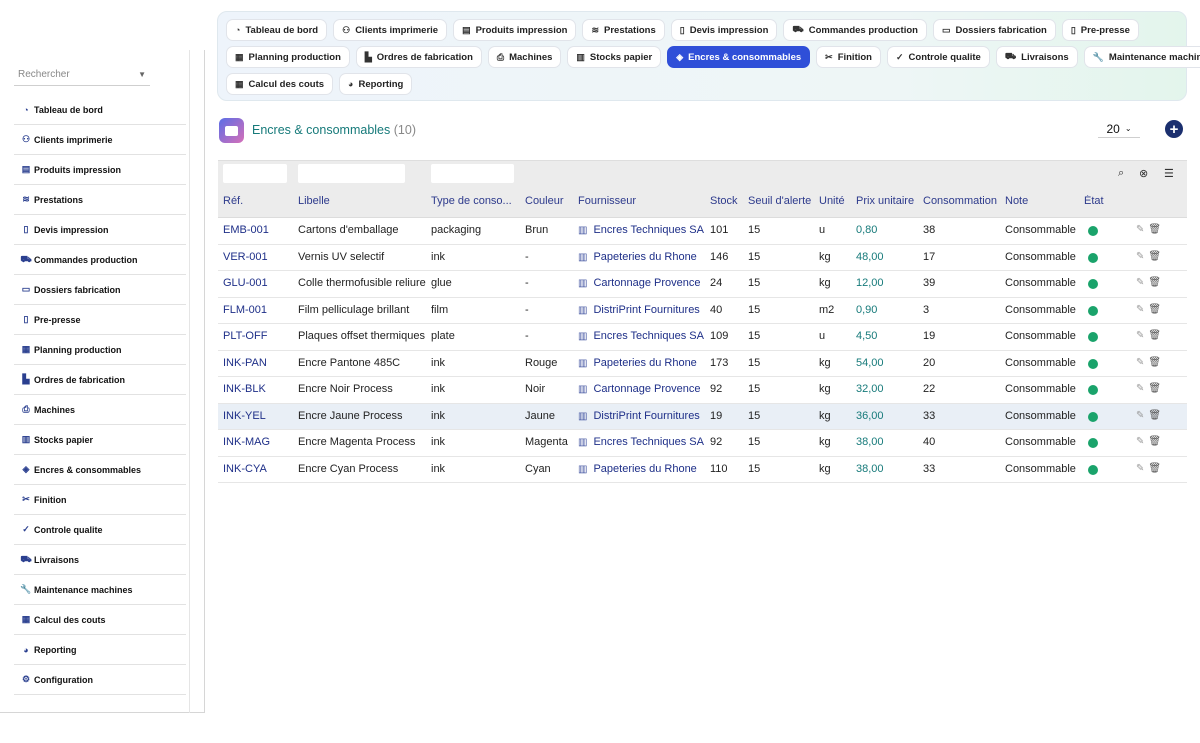 Image resolution: width=1200 pixels, height=743 pixels. Describe the element at coordinates (245, 283) in the screenshot. I see `ref-cell: GLU-001` at that location.